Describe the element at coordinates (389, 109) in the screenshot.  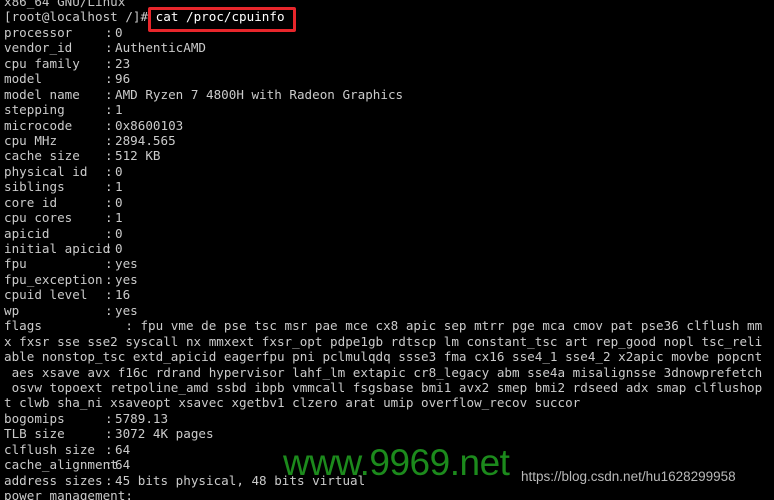
I see `cpuinfo-field-row: stepping:1` at that location.